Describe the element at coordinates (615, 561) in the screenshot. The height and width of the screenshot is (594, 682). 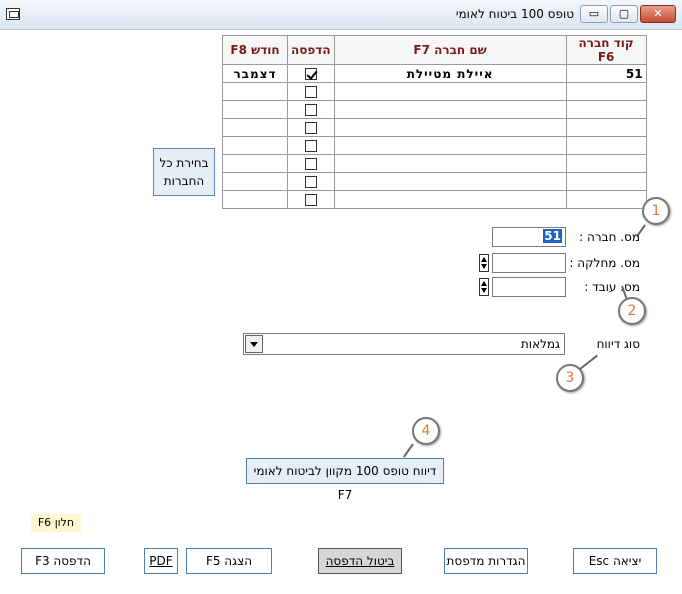
I see `exit-button: יציאה Esc` at that location.